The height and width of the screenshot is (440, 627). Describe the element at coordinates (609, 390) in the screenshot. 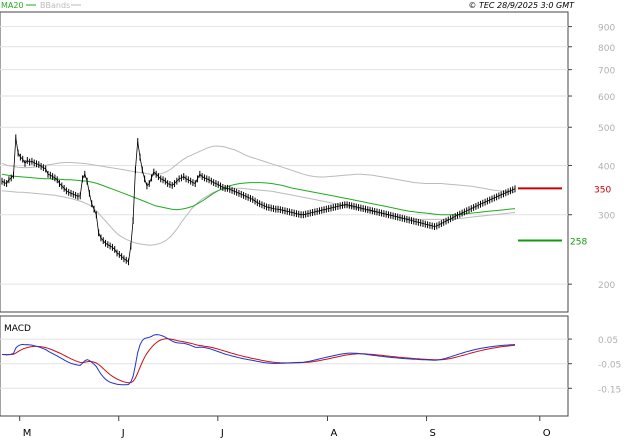

I see `macd-y-tick-label: -0.15` at that location.